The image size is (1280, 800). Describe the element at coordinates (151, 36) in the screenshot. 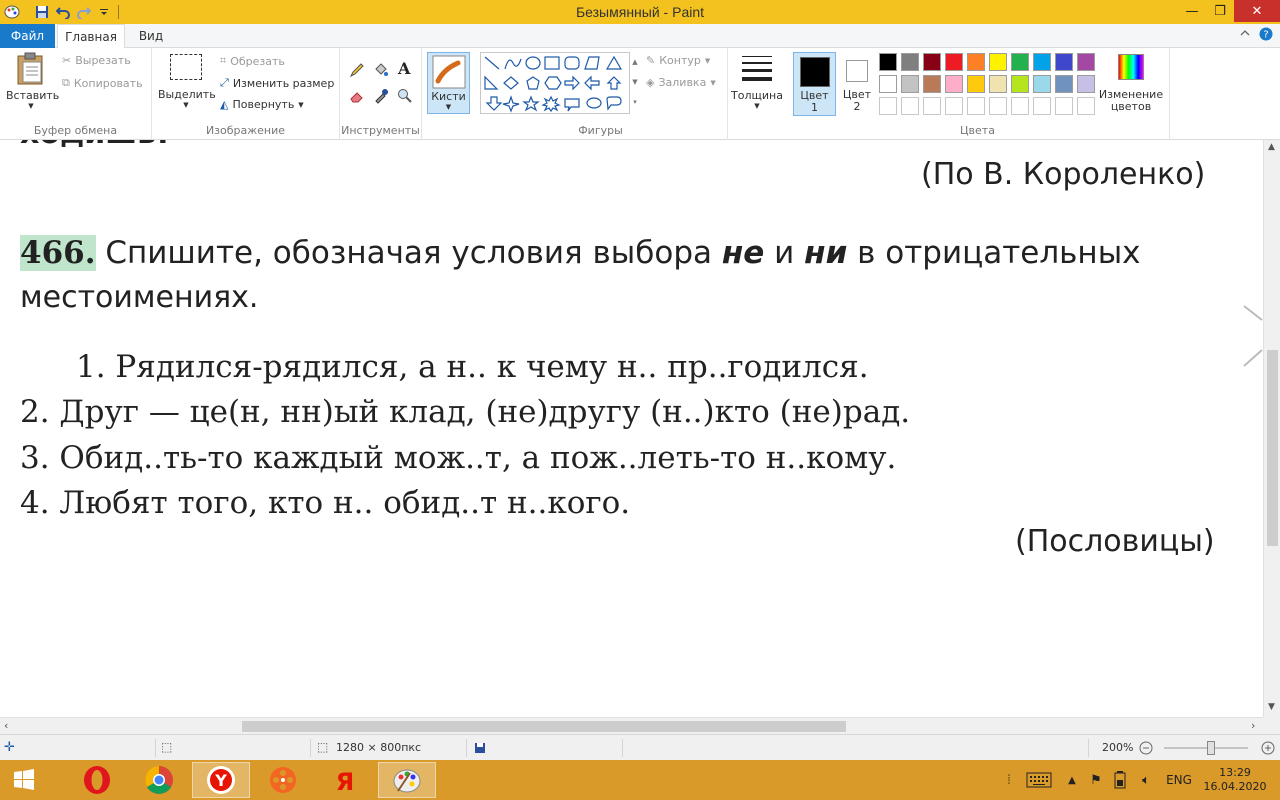

I see `tab-view: Вид` at that location.